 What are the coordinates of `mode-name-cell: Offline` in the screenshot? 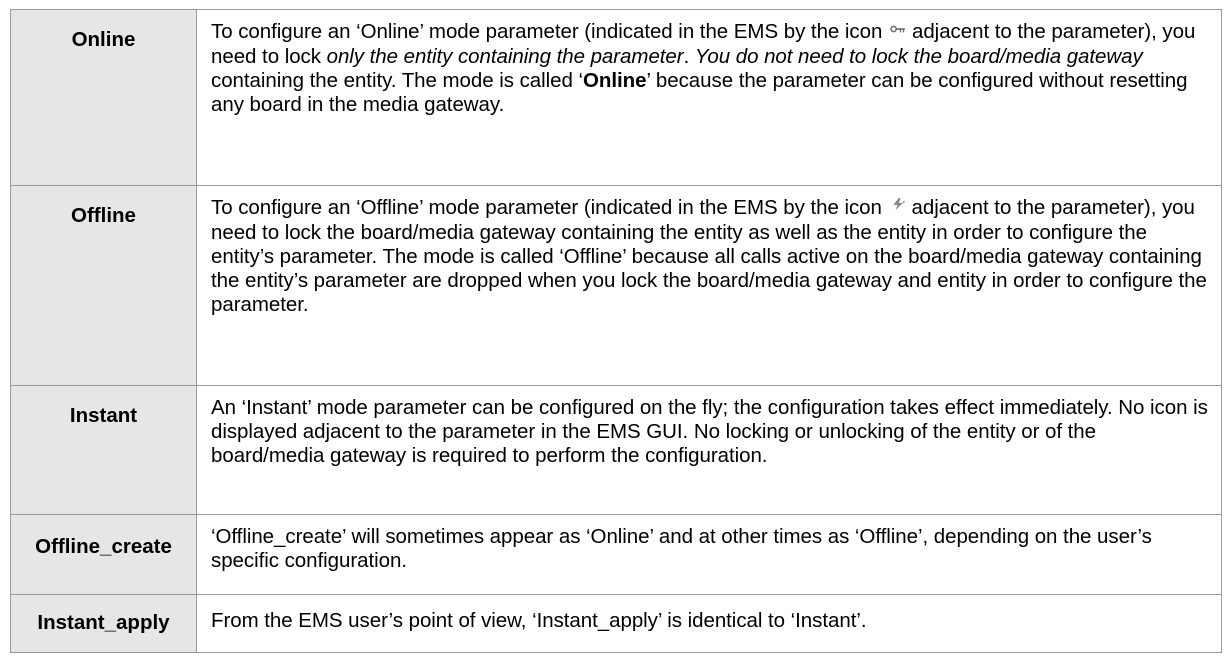 It's located at (103, 285).